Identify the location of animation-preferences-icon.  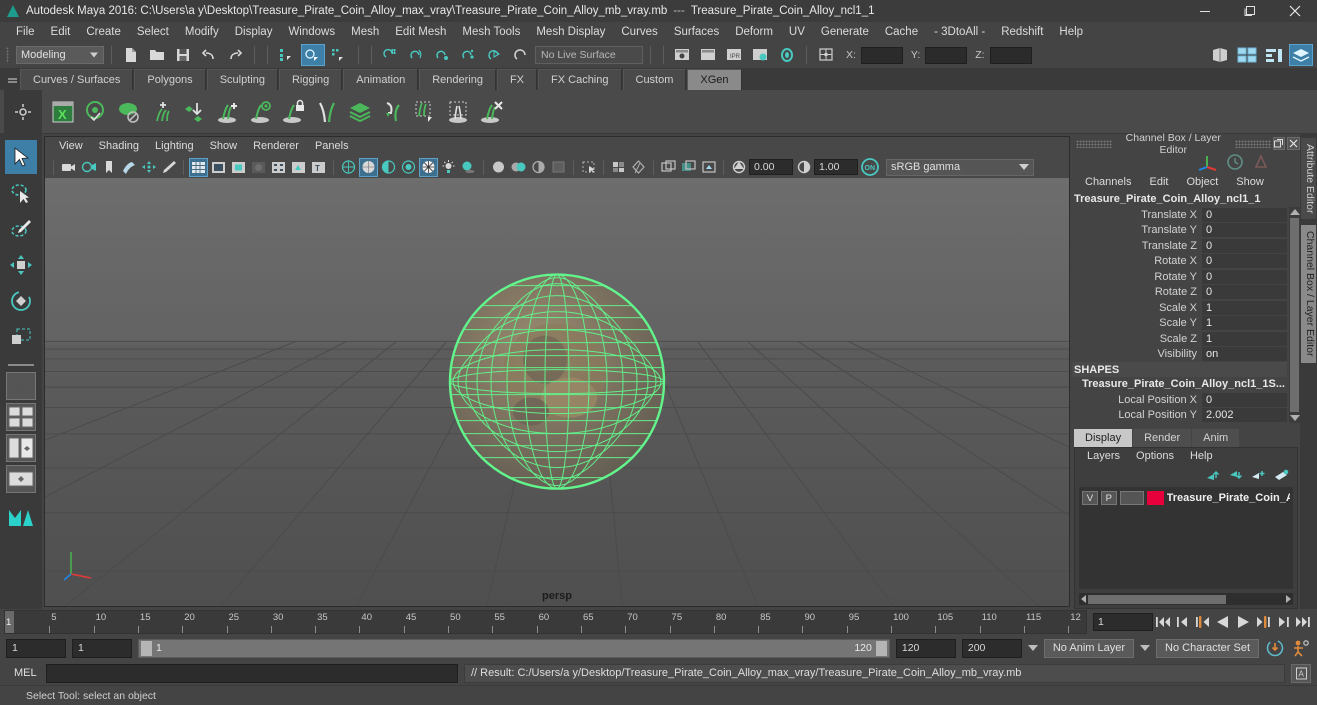
(1301, 648).